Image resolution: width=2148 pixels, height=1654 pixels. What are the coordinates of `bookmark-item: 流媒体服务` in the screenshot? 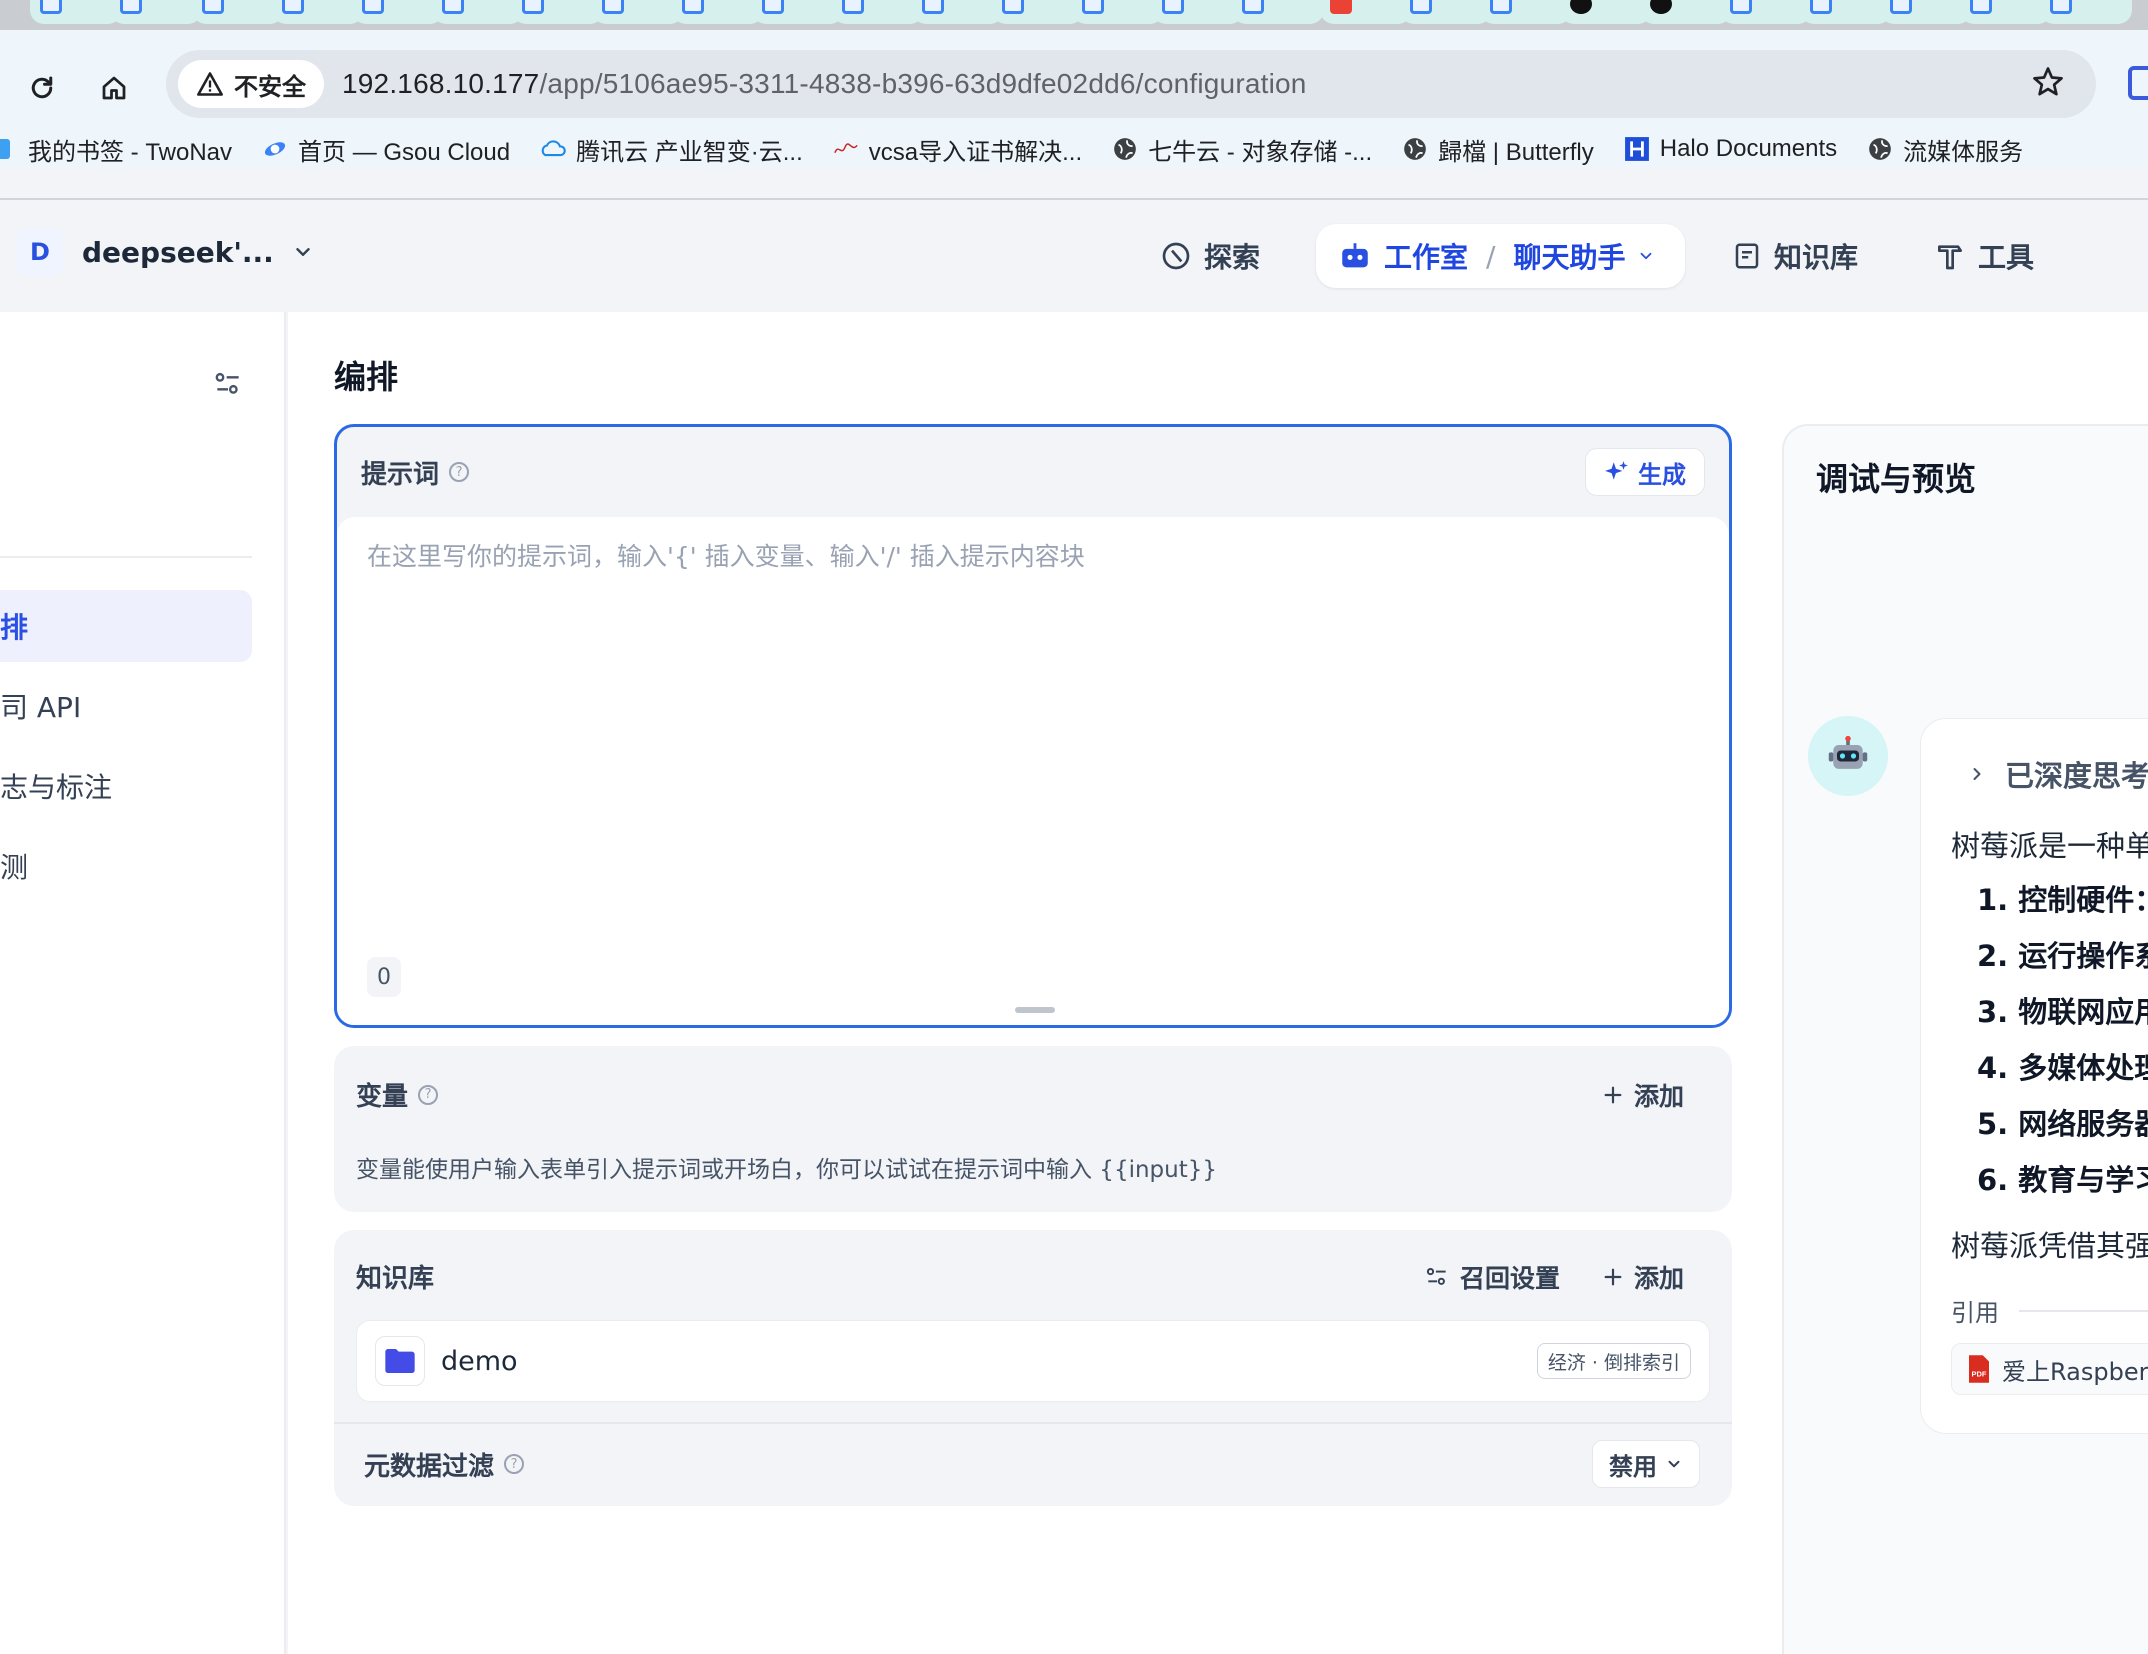 It's located at (1945, 149).